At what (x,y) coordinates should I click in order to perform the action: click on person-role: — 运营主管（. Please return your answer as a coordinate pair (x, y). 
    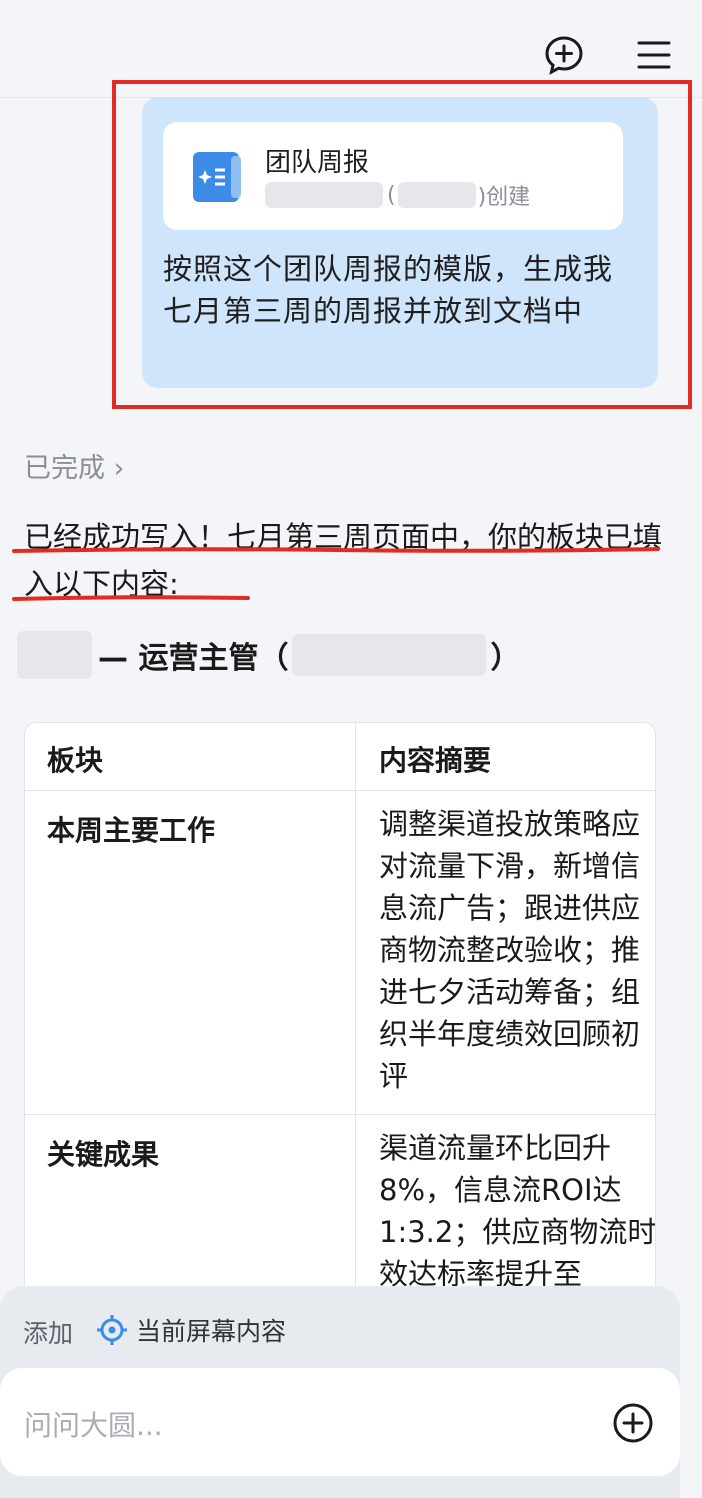
    Looking at the image, I should click on (193, 658).